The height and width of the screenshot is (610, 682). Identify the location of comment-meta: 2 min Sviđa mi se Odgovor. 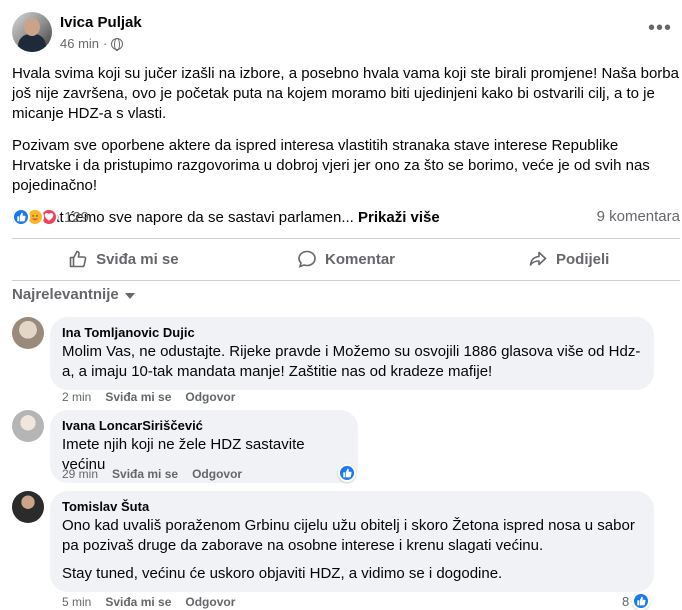
(148, 397).